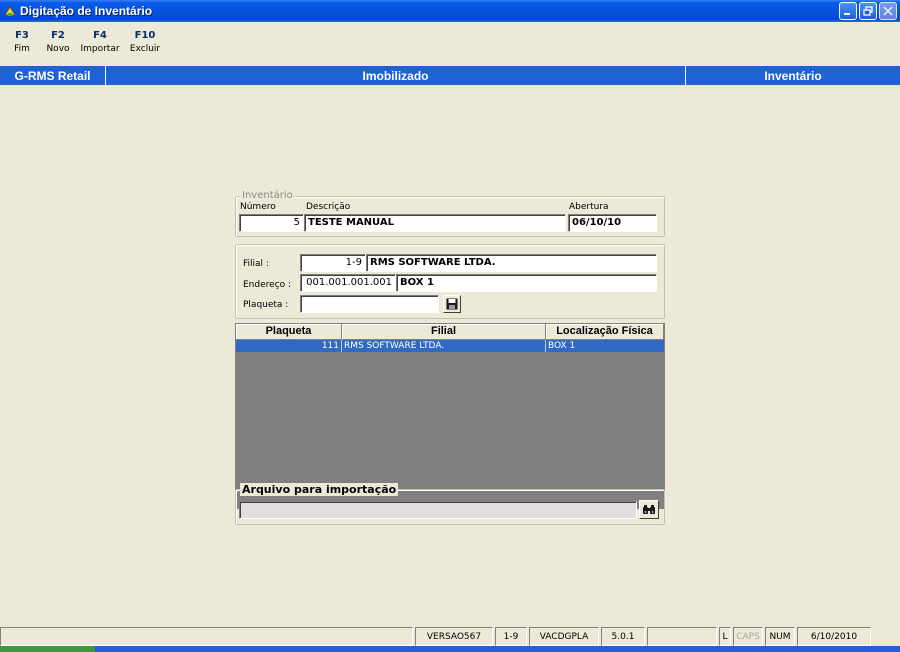 This screenshot has width=900, height=652. I want to click on importacao-legend: Arquivo para importação, so click(319, 489).